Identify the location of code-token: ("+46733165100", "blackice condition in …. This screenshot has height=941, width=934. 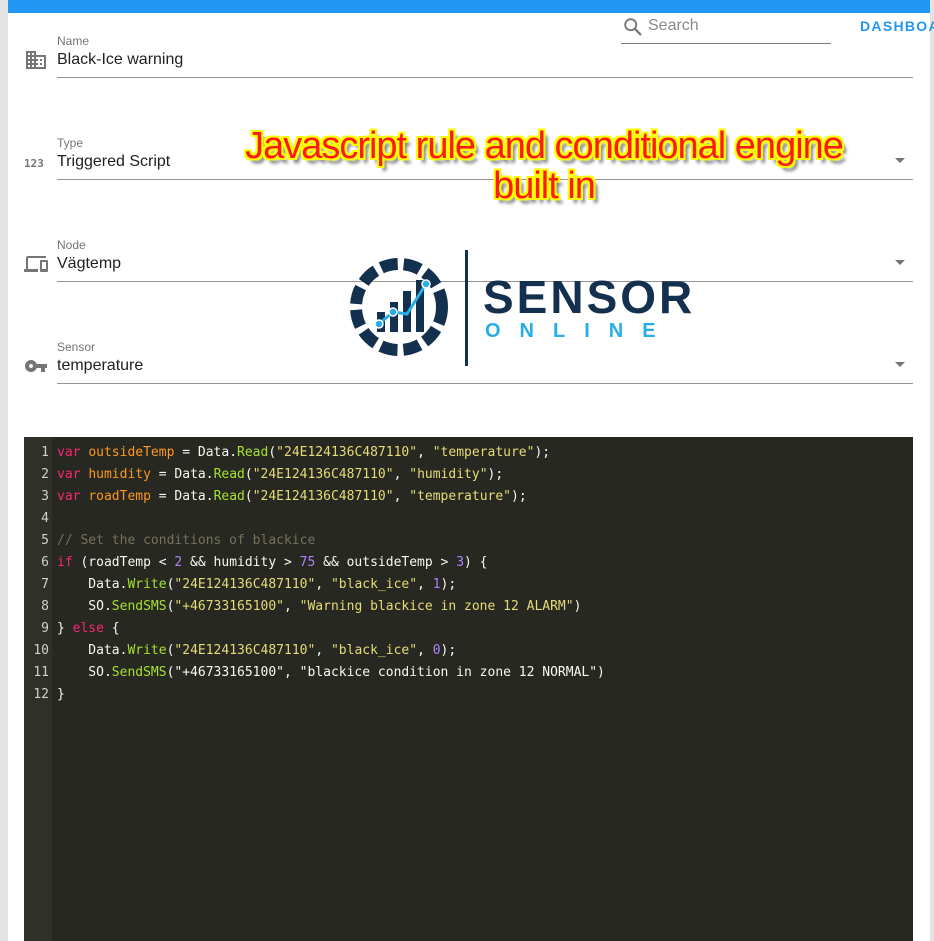
(385, 672).